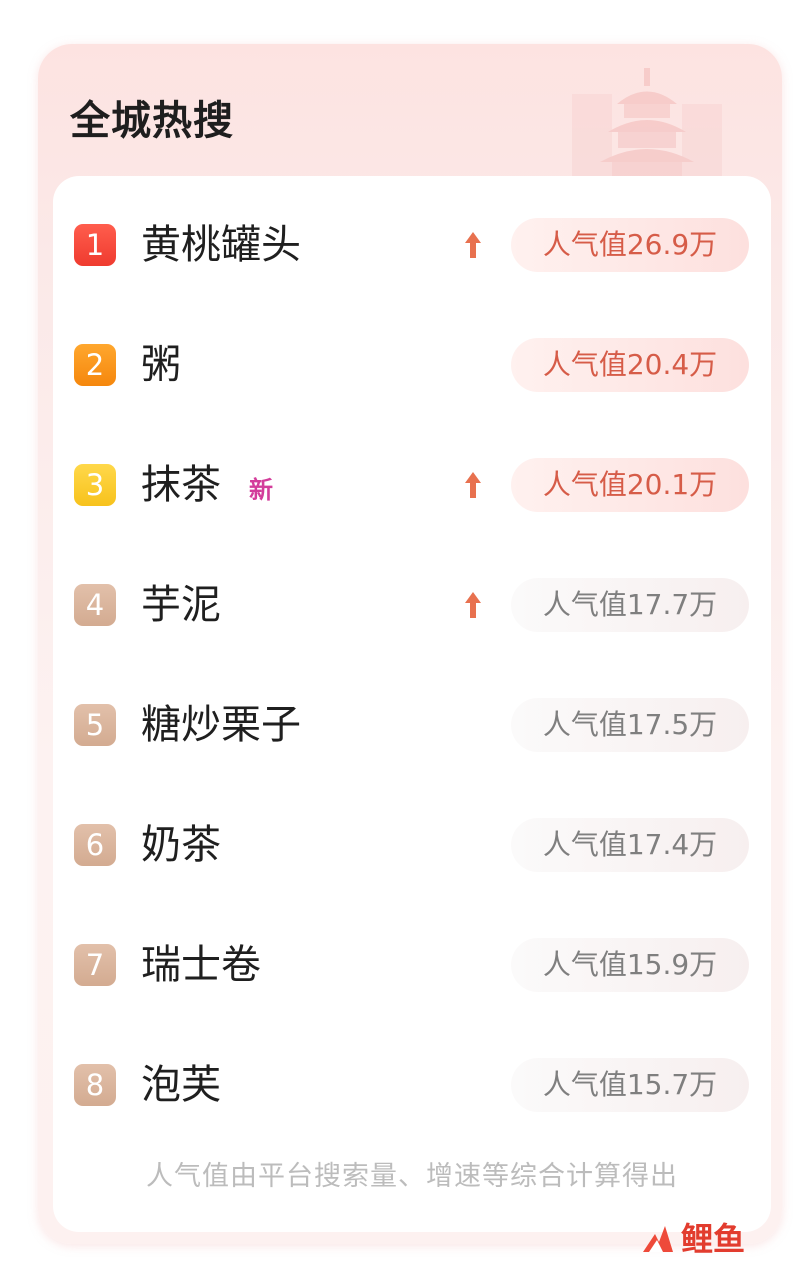 The height and width of the screenshot is (1266, 807). Describe the element at coordinates (221, 245) in the screenshot. I see `search-term: 黄桃罐头` at that location.